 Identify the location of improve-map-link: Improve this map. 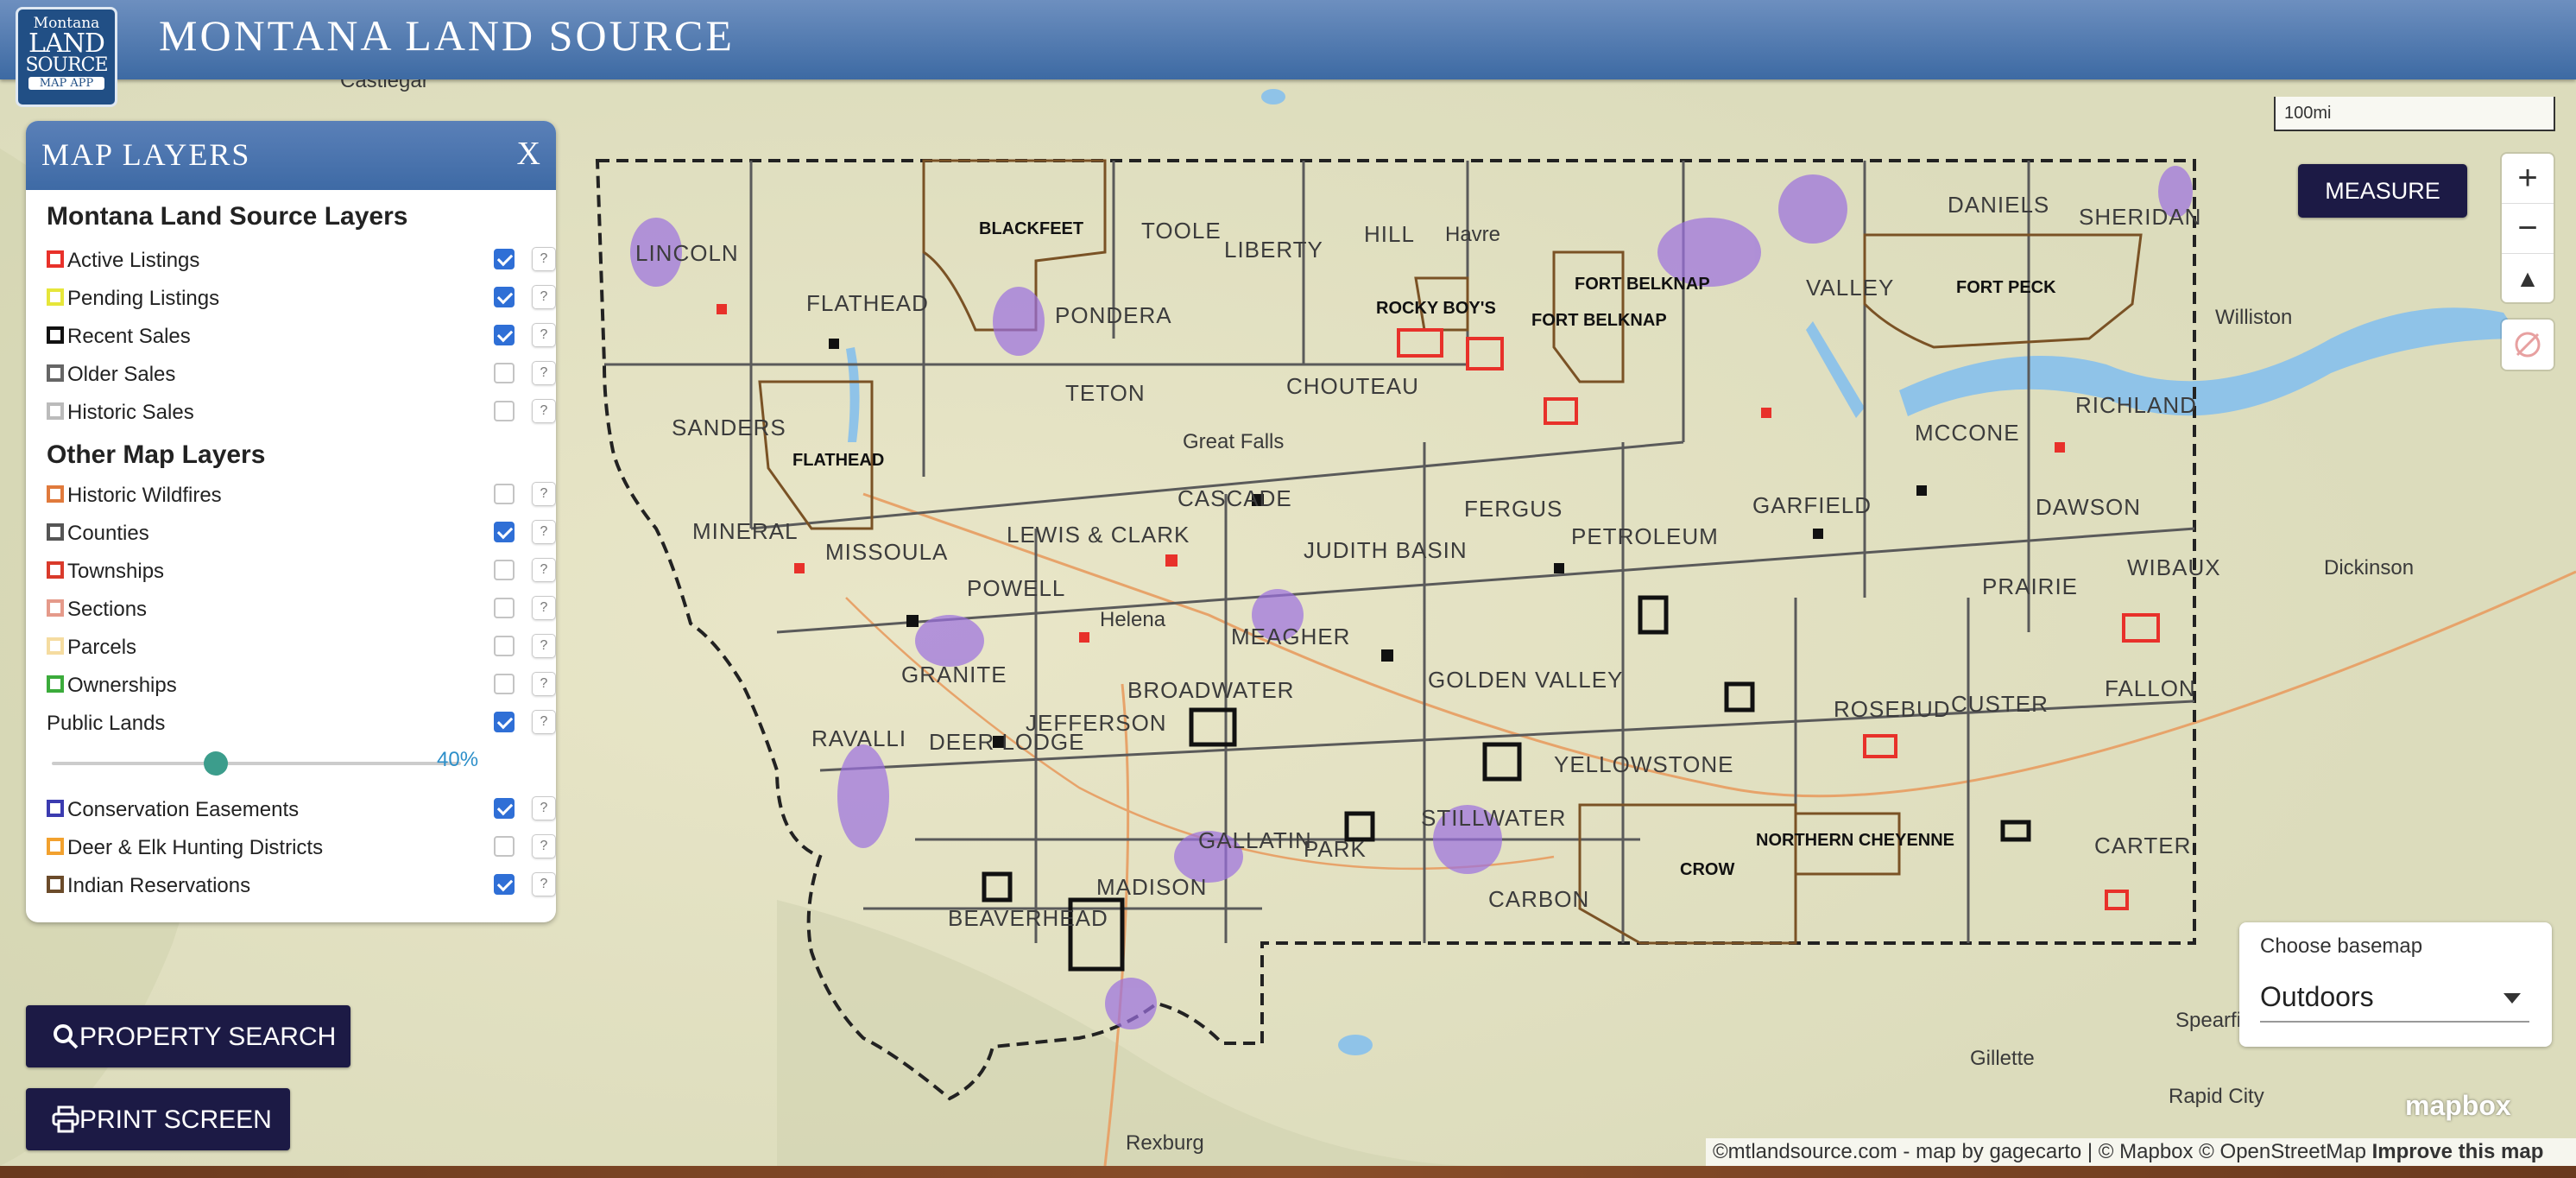
(2458, 1151).